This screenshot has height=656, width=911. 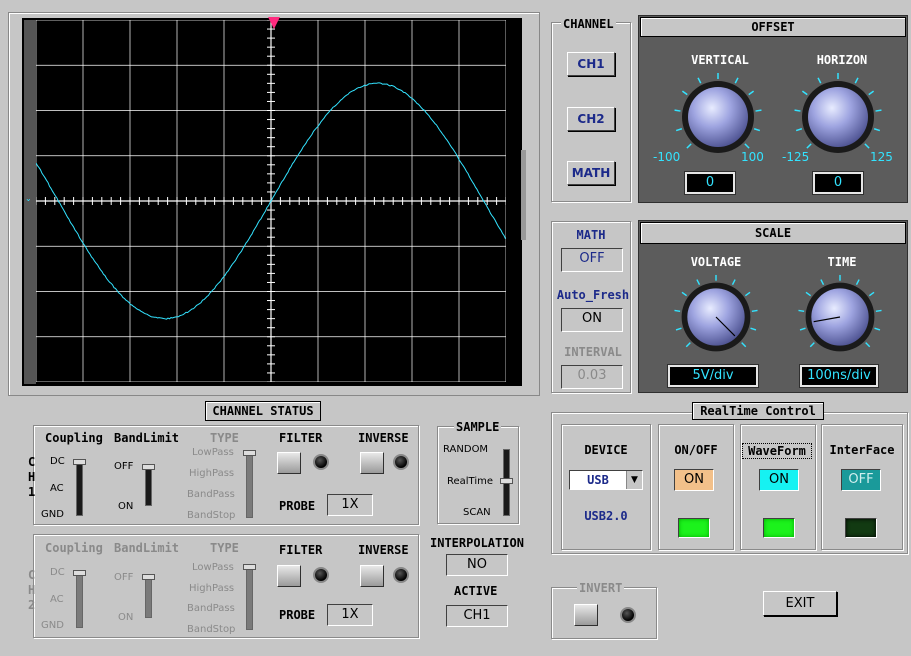 I want to click on sample-scan: SCAN, so click(x=477, y=512).